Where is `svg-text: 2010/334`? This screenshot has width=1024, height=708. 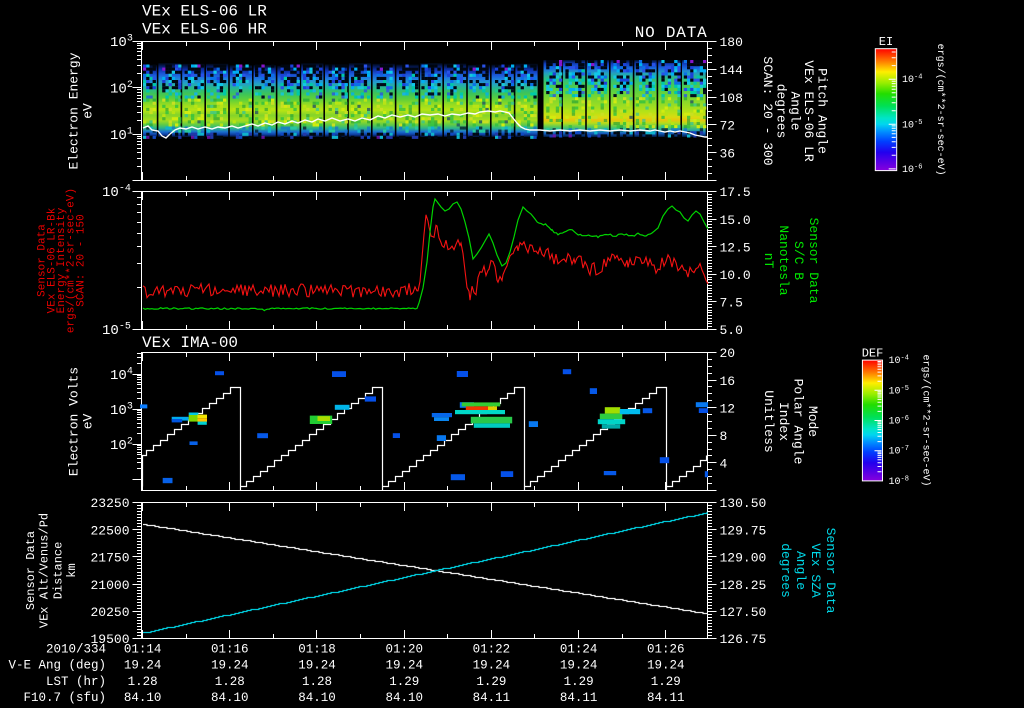
svg-text: 2010/334 is located at coordinates (76, 650).